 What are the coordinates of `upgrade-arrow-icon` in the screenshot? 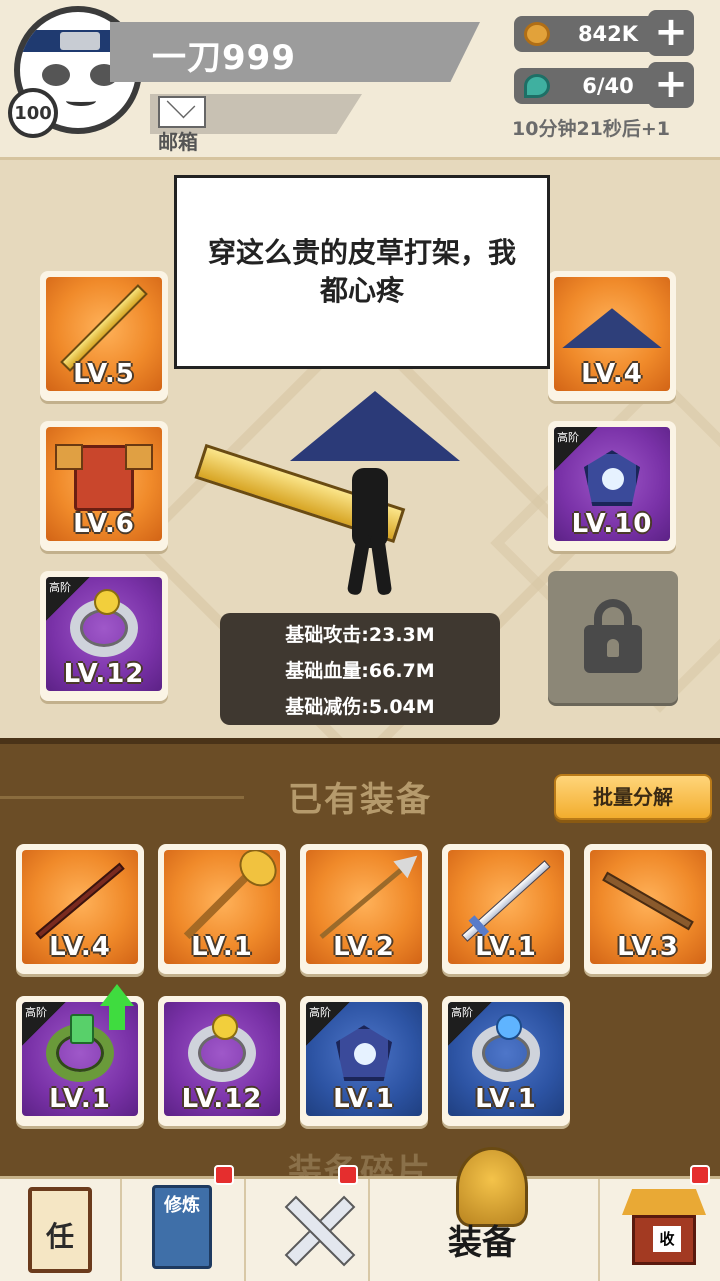 It's located at (117, 1008).